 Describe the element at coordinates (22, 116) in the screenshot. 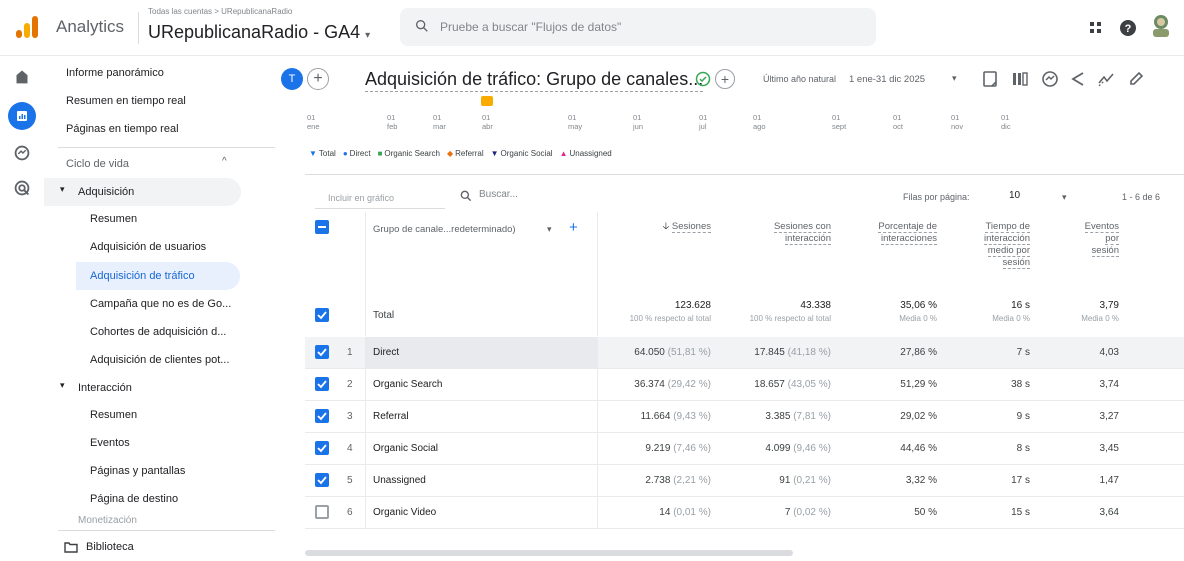

I see `reports-icon` at that location.